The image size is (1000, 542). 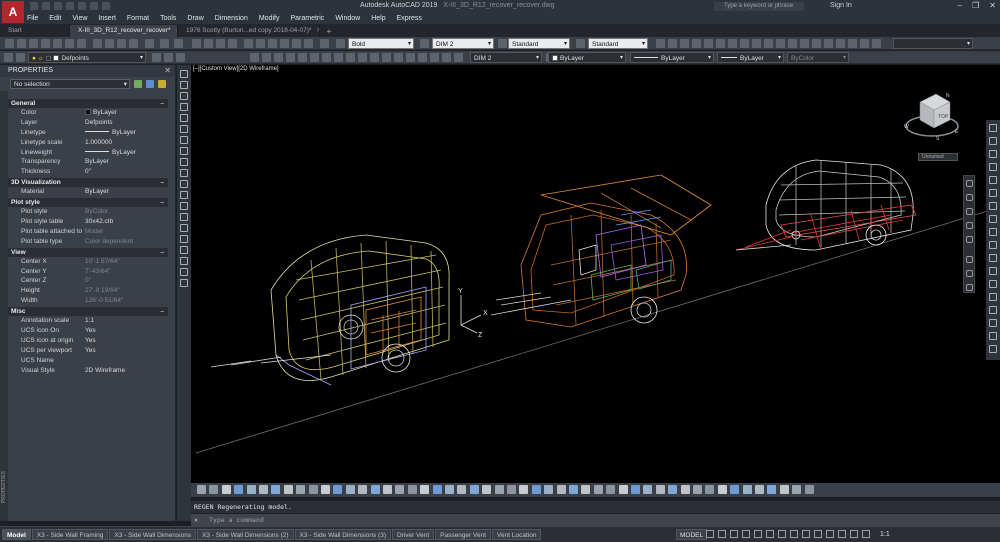 What do you see at coordinates (517, 534) in the screenshot?
I see `layout-tab: Vent Location` at bounding box center [517, 534].